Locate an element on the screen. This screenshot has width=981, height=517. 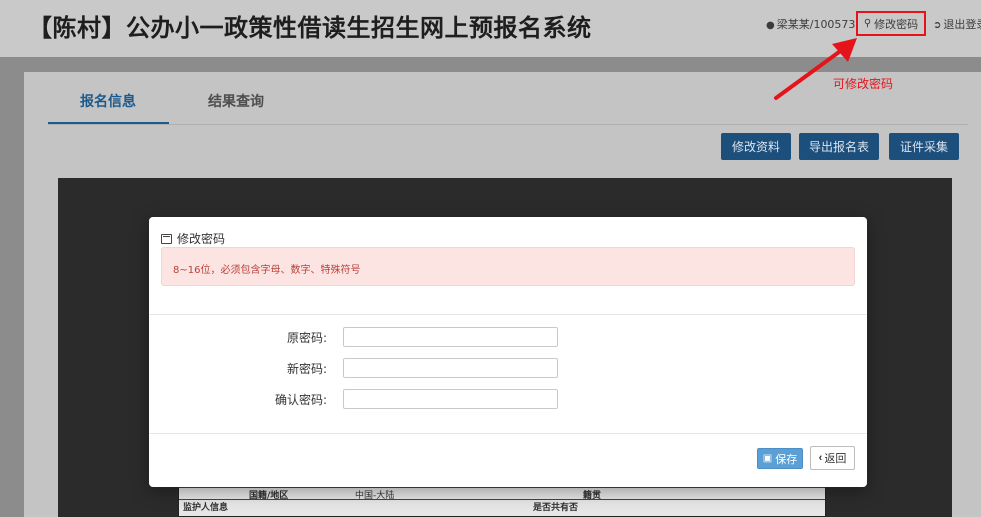
tab-divider is located at coordinates (508, 124).